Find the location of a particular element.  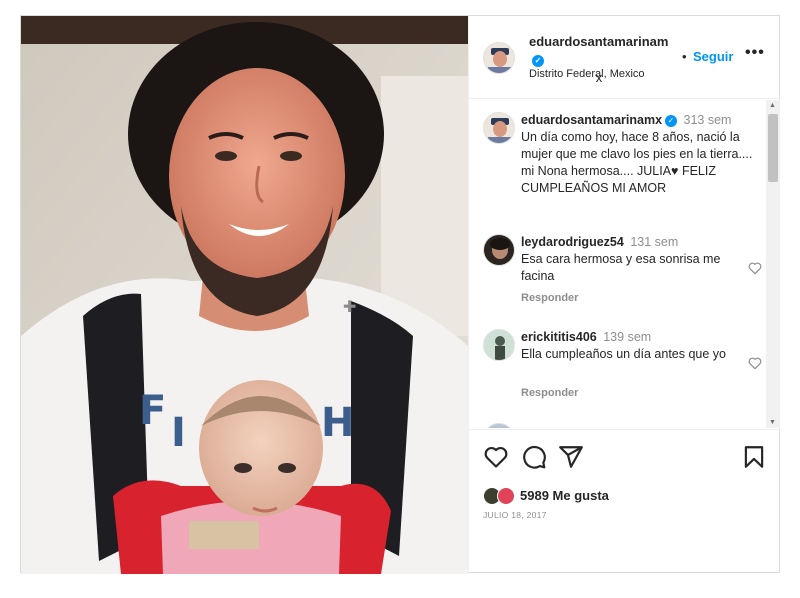

follow-button: Seguir is located at coordinates (713, 56).